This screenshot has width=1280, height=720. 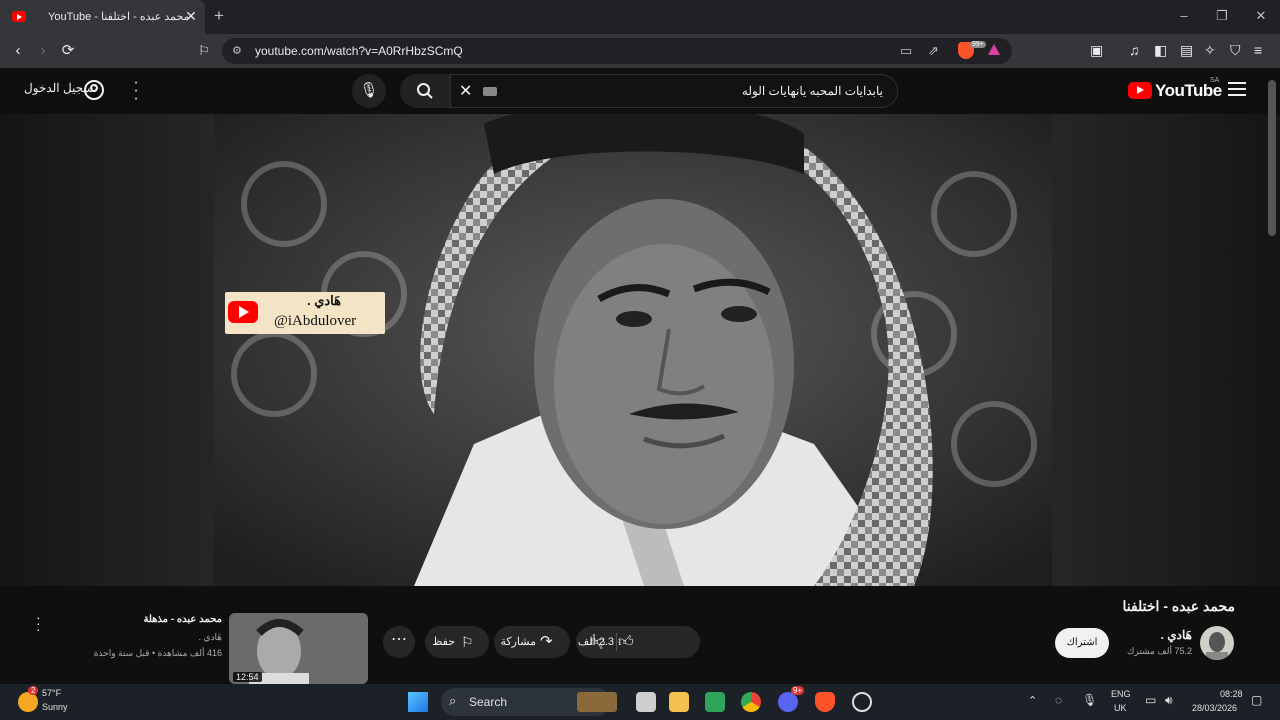 I want to click on watermark-play-glyph-icon, so click(x=244, y=312).